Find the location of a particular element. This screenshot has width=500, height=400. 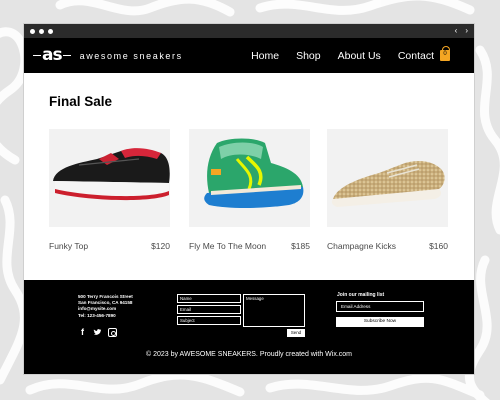

message-field: Message is located at coordinates (274, 310).